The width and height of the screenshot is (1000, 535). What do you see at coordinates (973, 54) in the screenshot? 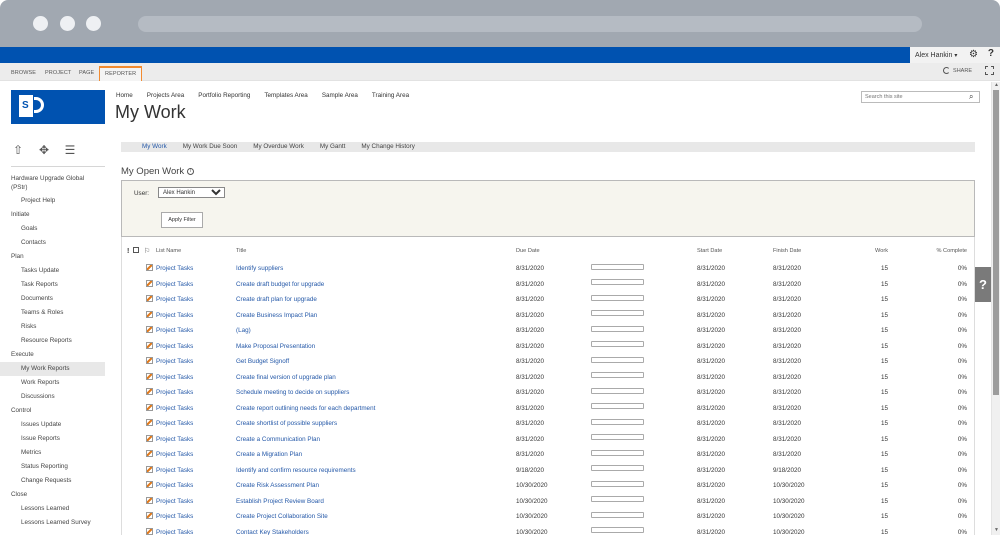
I see `gear-icon: ⚙` at bounding box center [973, 54].